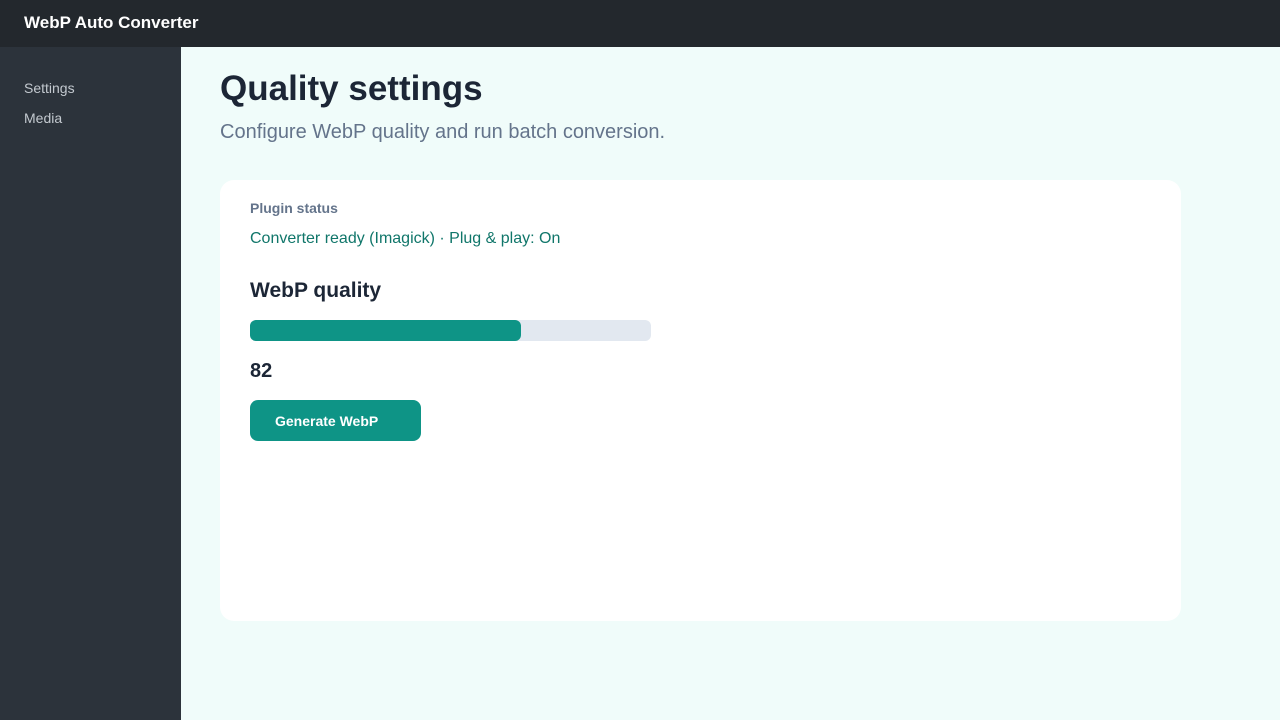 This screenshot has height=720, width=1280. What do you see at coordinates (351, 88) in the screenshot?
I see `page-title: Quality settings` at bounding box center [351, 88].